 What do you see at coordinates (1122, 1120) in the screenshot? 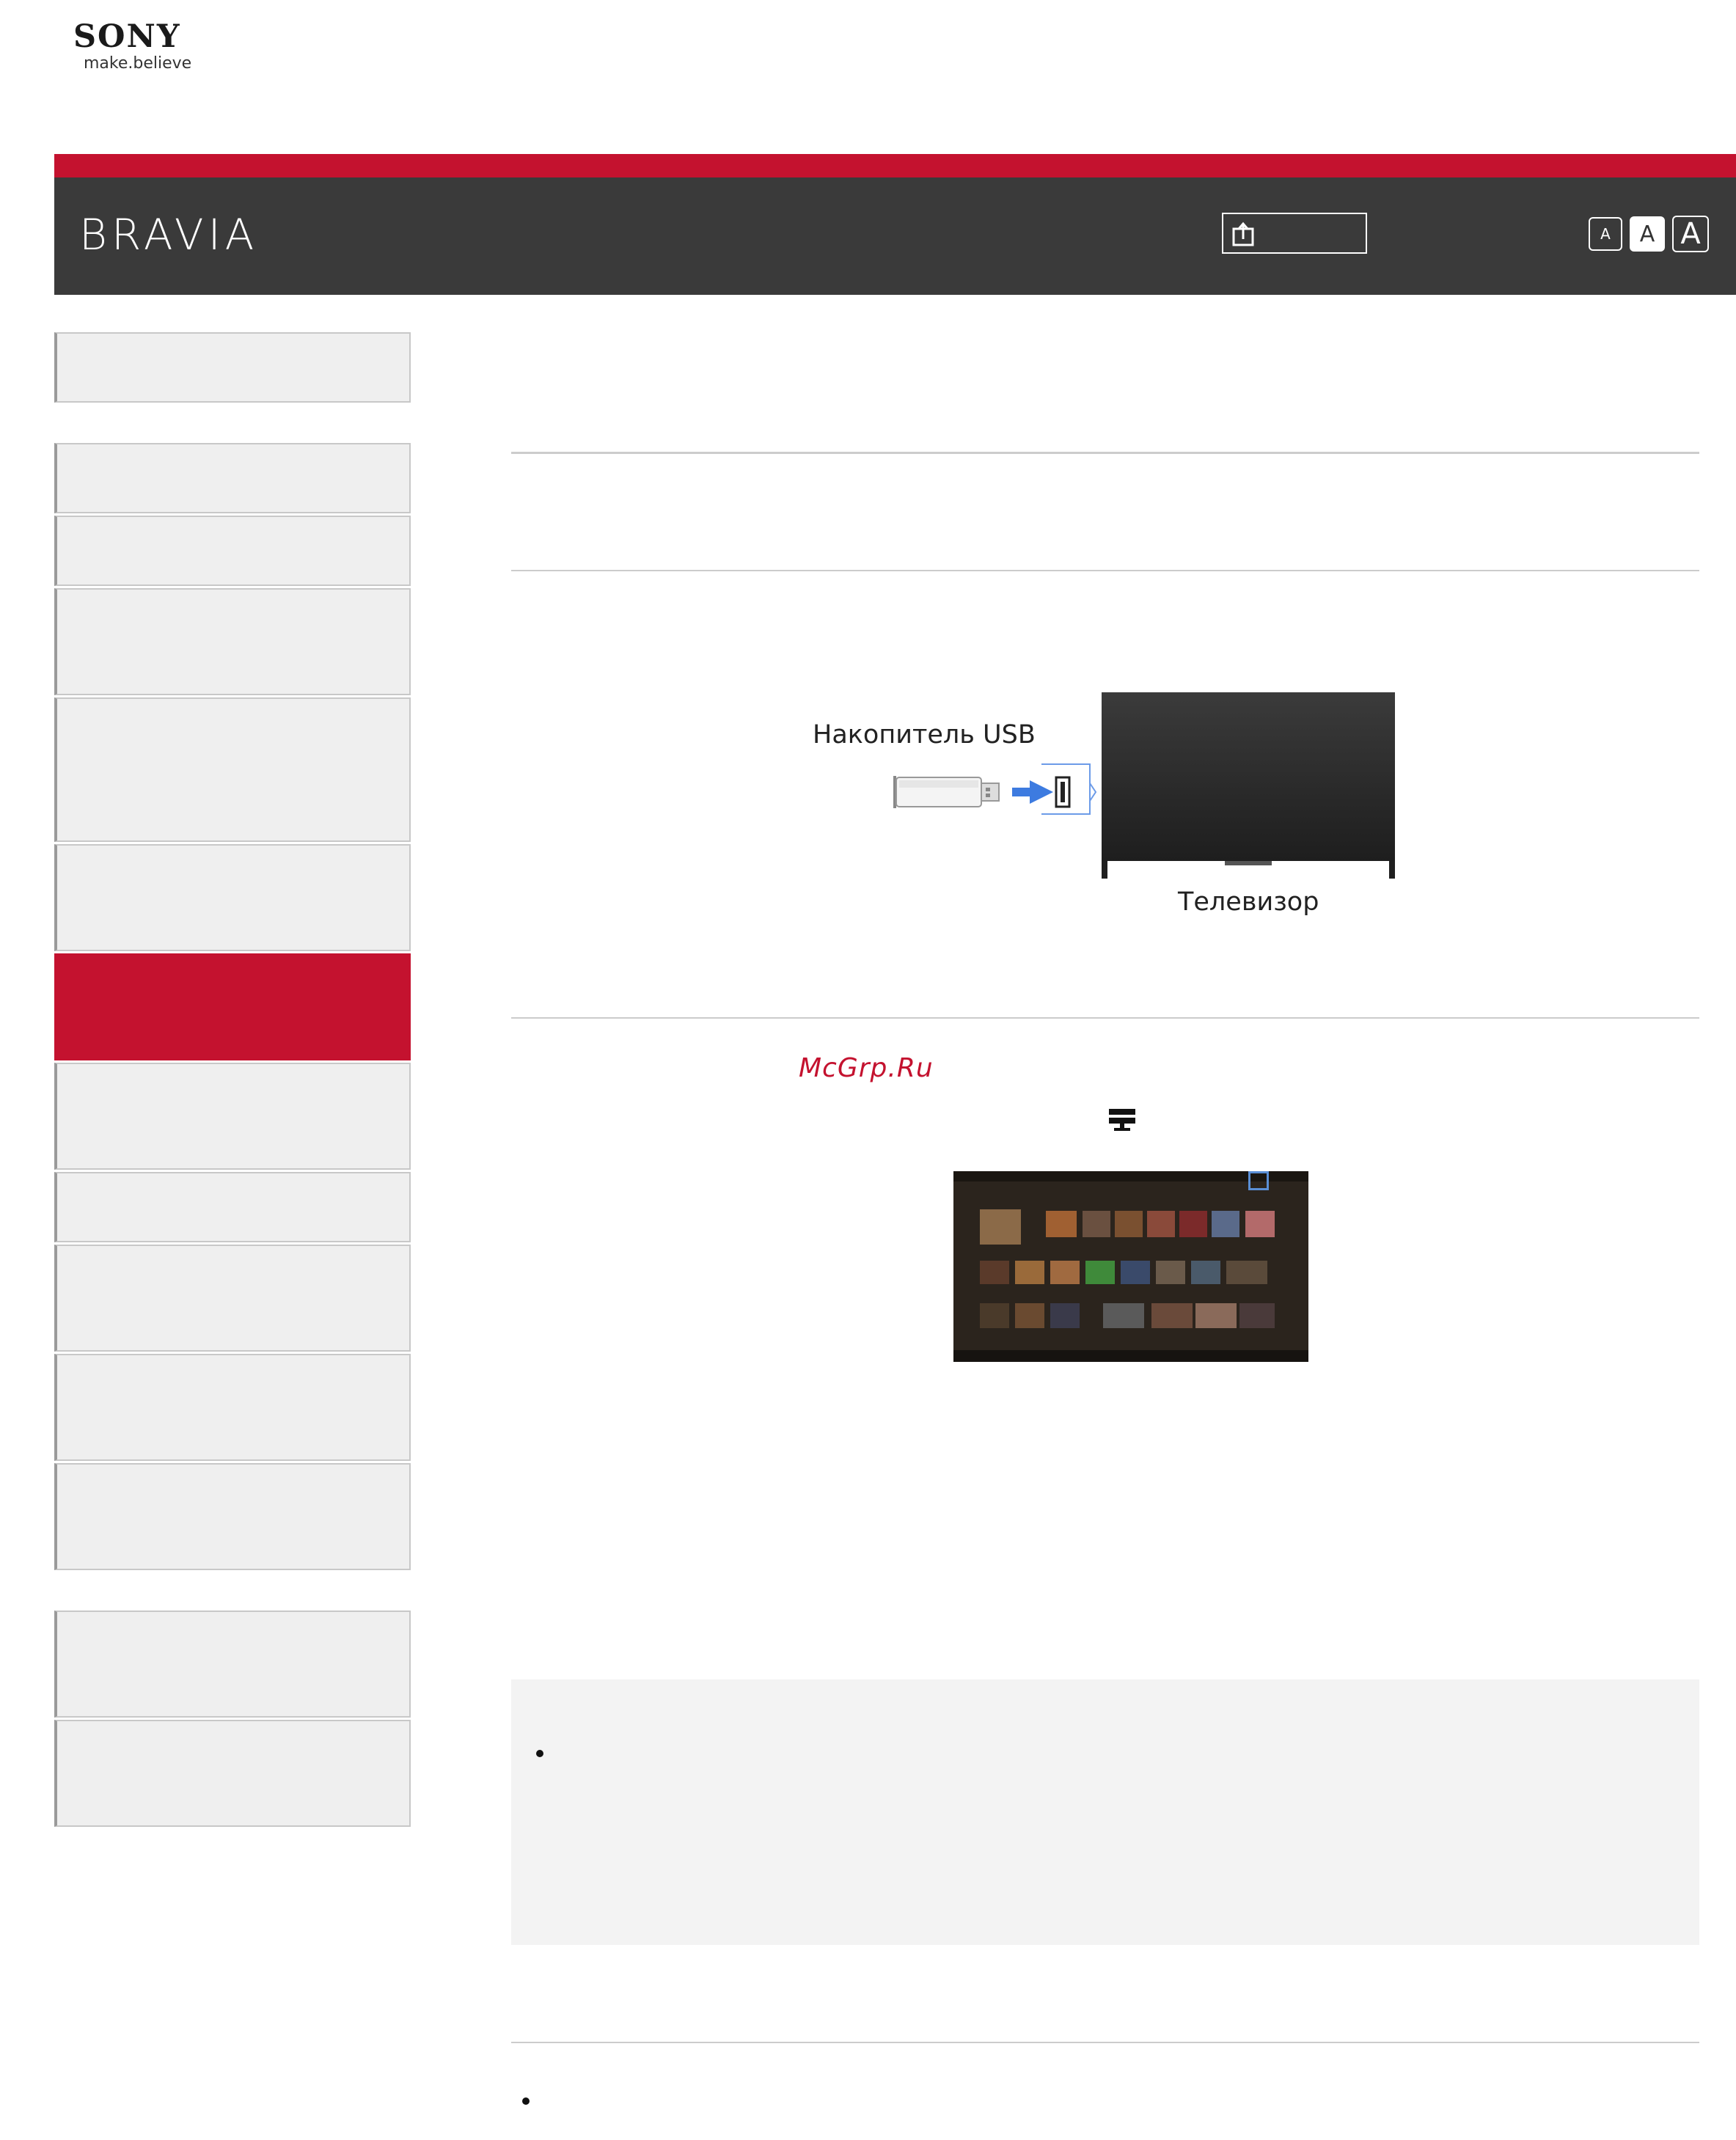
I see `network-icon` at bounding box center [1122, 1120].